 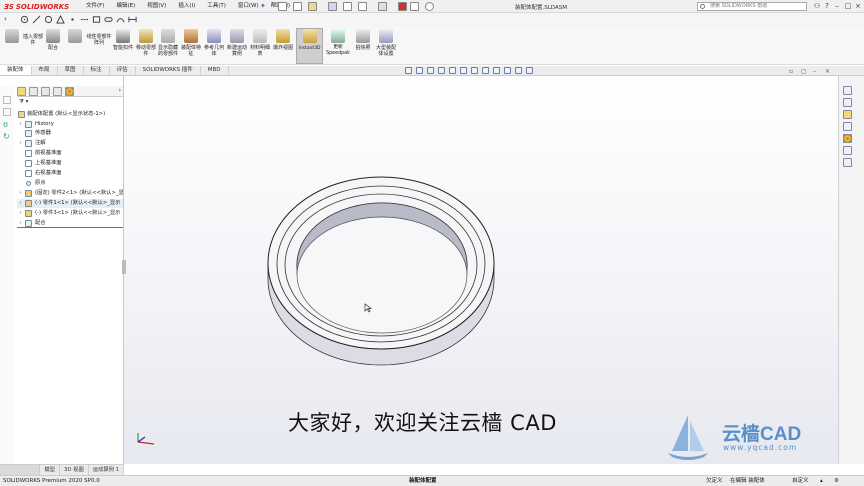 What do you see at coordinates (474, 70) in the screenshot?
I see `display-style-icon` at bounding box center [474, 70].